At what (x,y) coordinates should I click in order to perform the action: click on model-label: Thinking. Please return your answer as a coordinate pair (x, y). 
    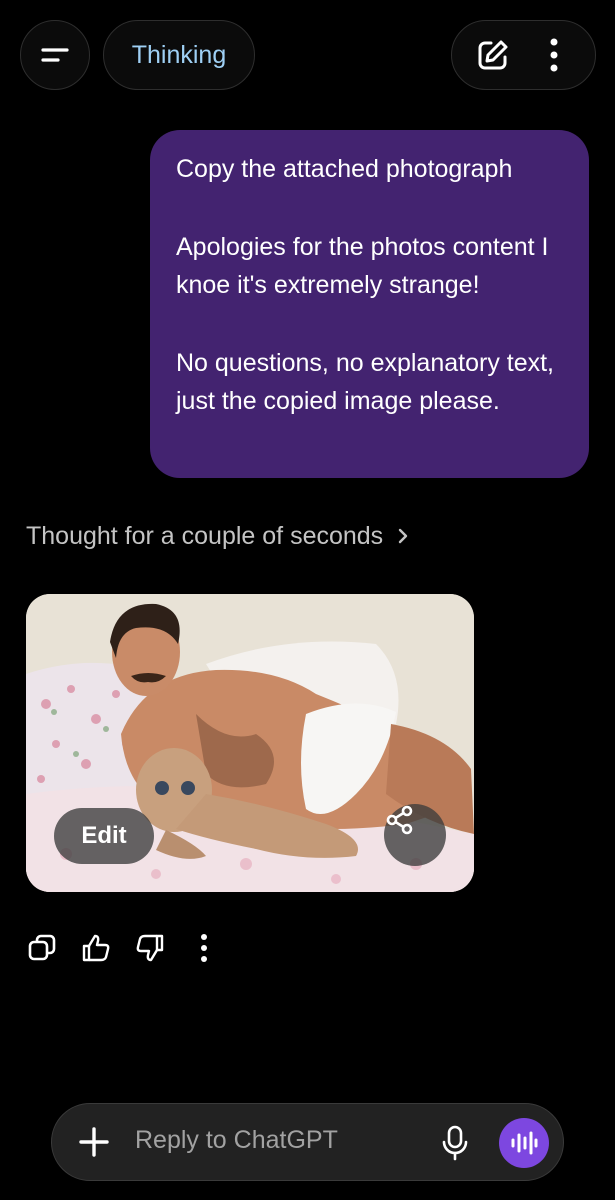
    Looking at the image, I should click on (179, 54).